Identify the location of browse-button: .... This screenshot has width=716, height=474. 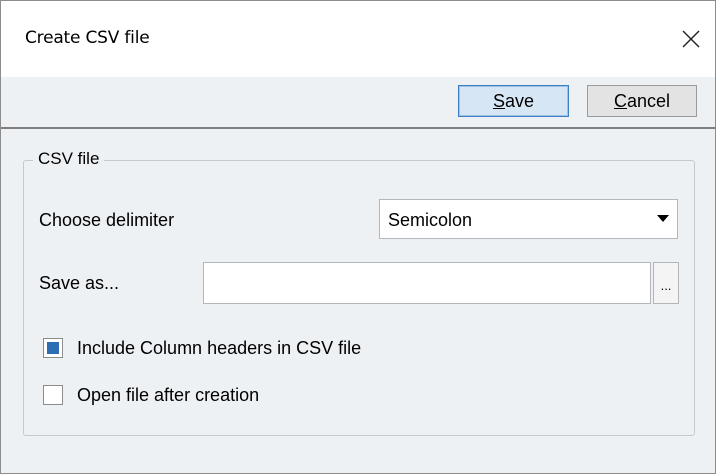
(666, 283).